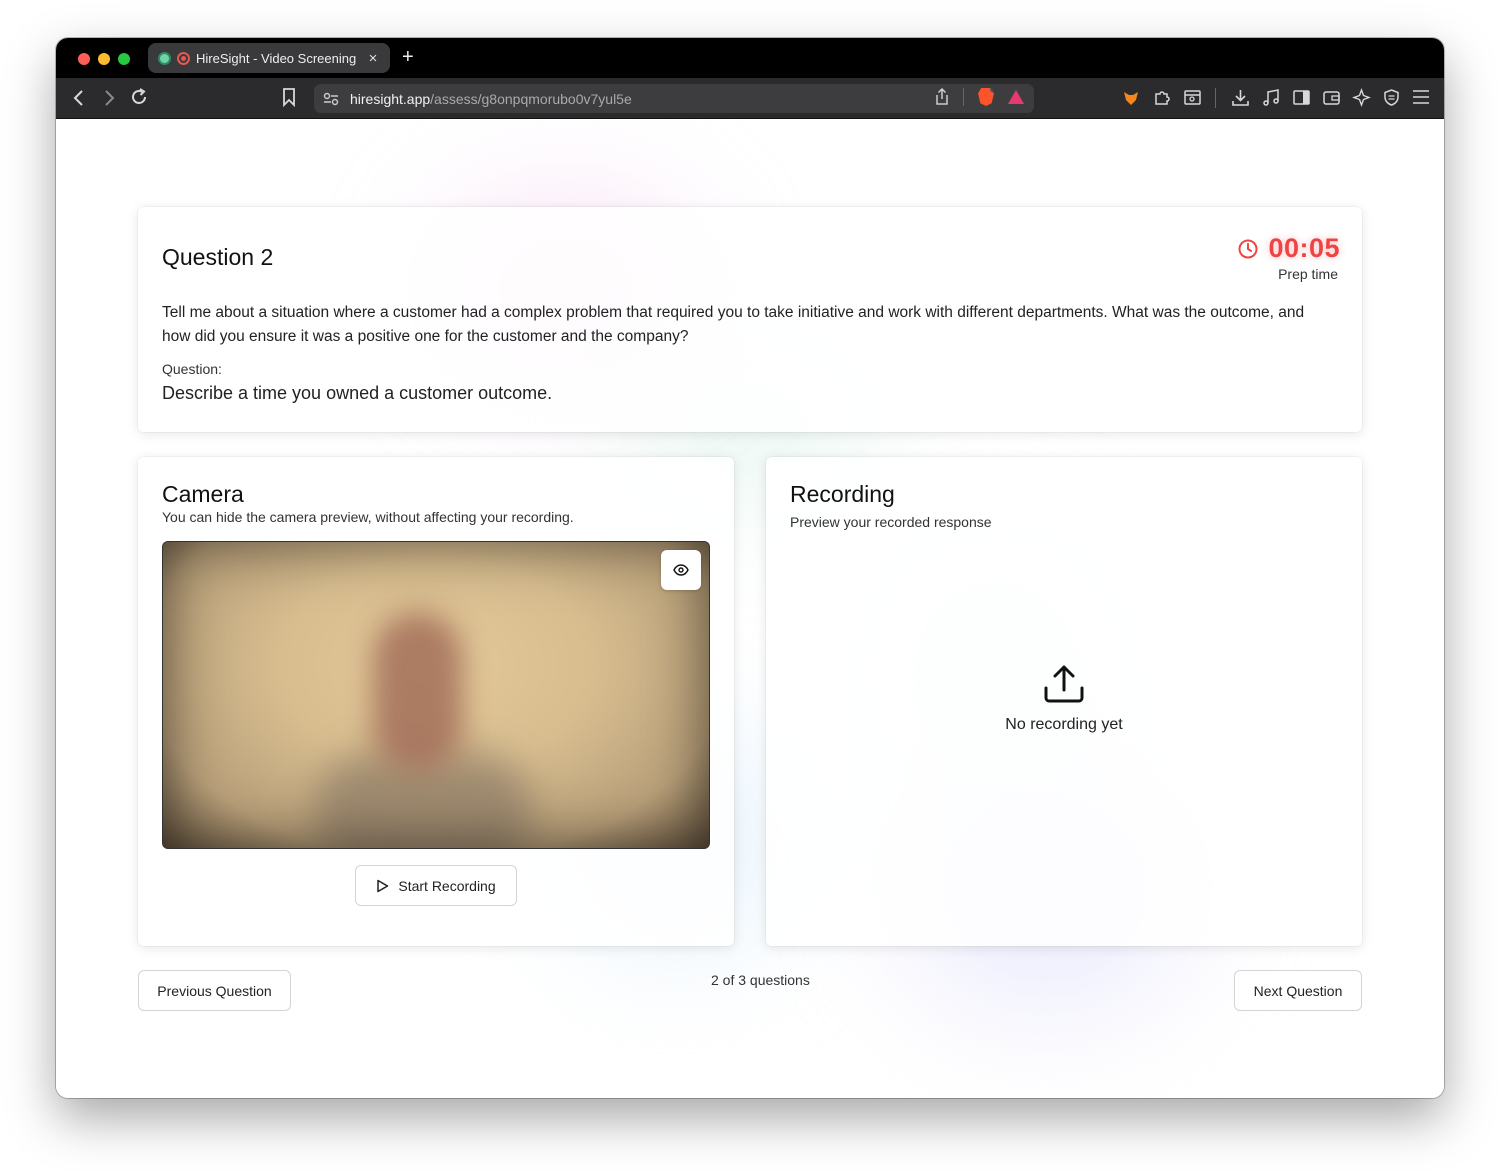 The height and width of the screenshot is (1172, 1500). What do you see at coordinates (289, 97) in the screenshot?
I see `bookmark-icon` at bounding box center [289, 97].